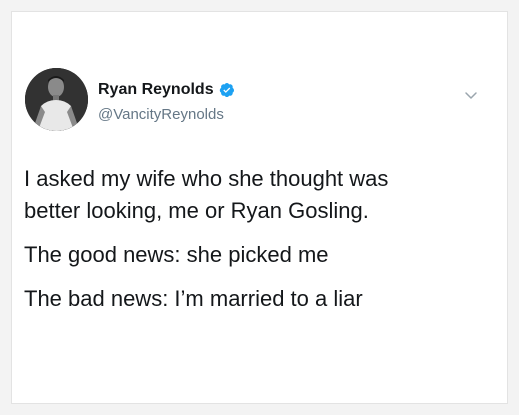  What do you see at coordinates (156, 90) in the screenshot?
I see `author-name: Ryan Reynolds` at bounding box center [156, 90].